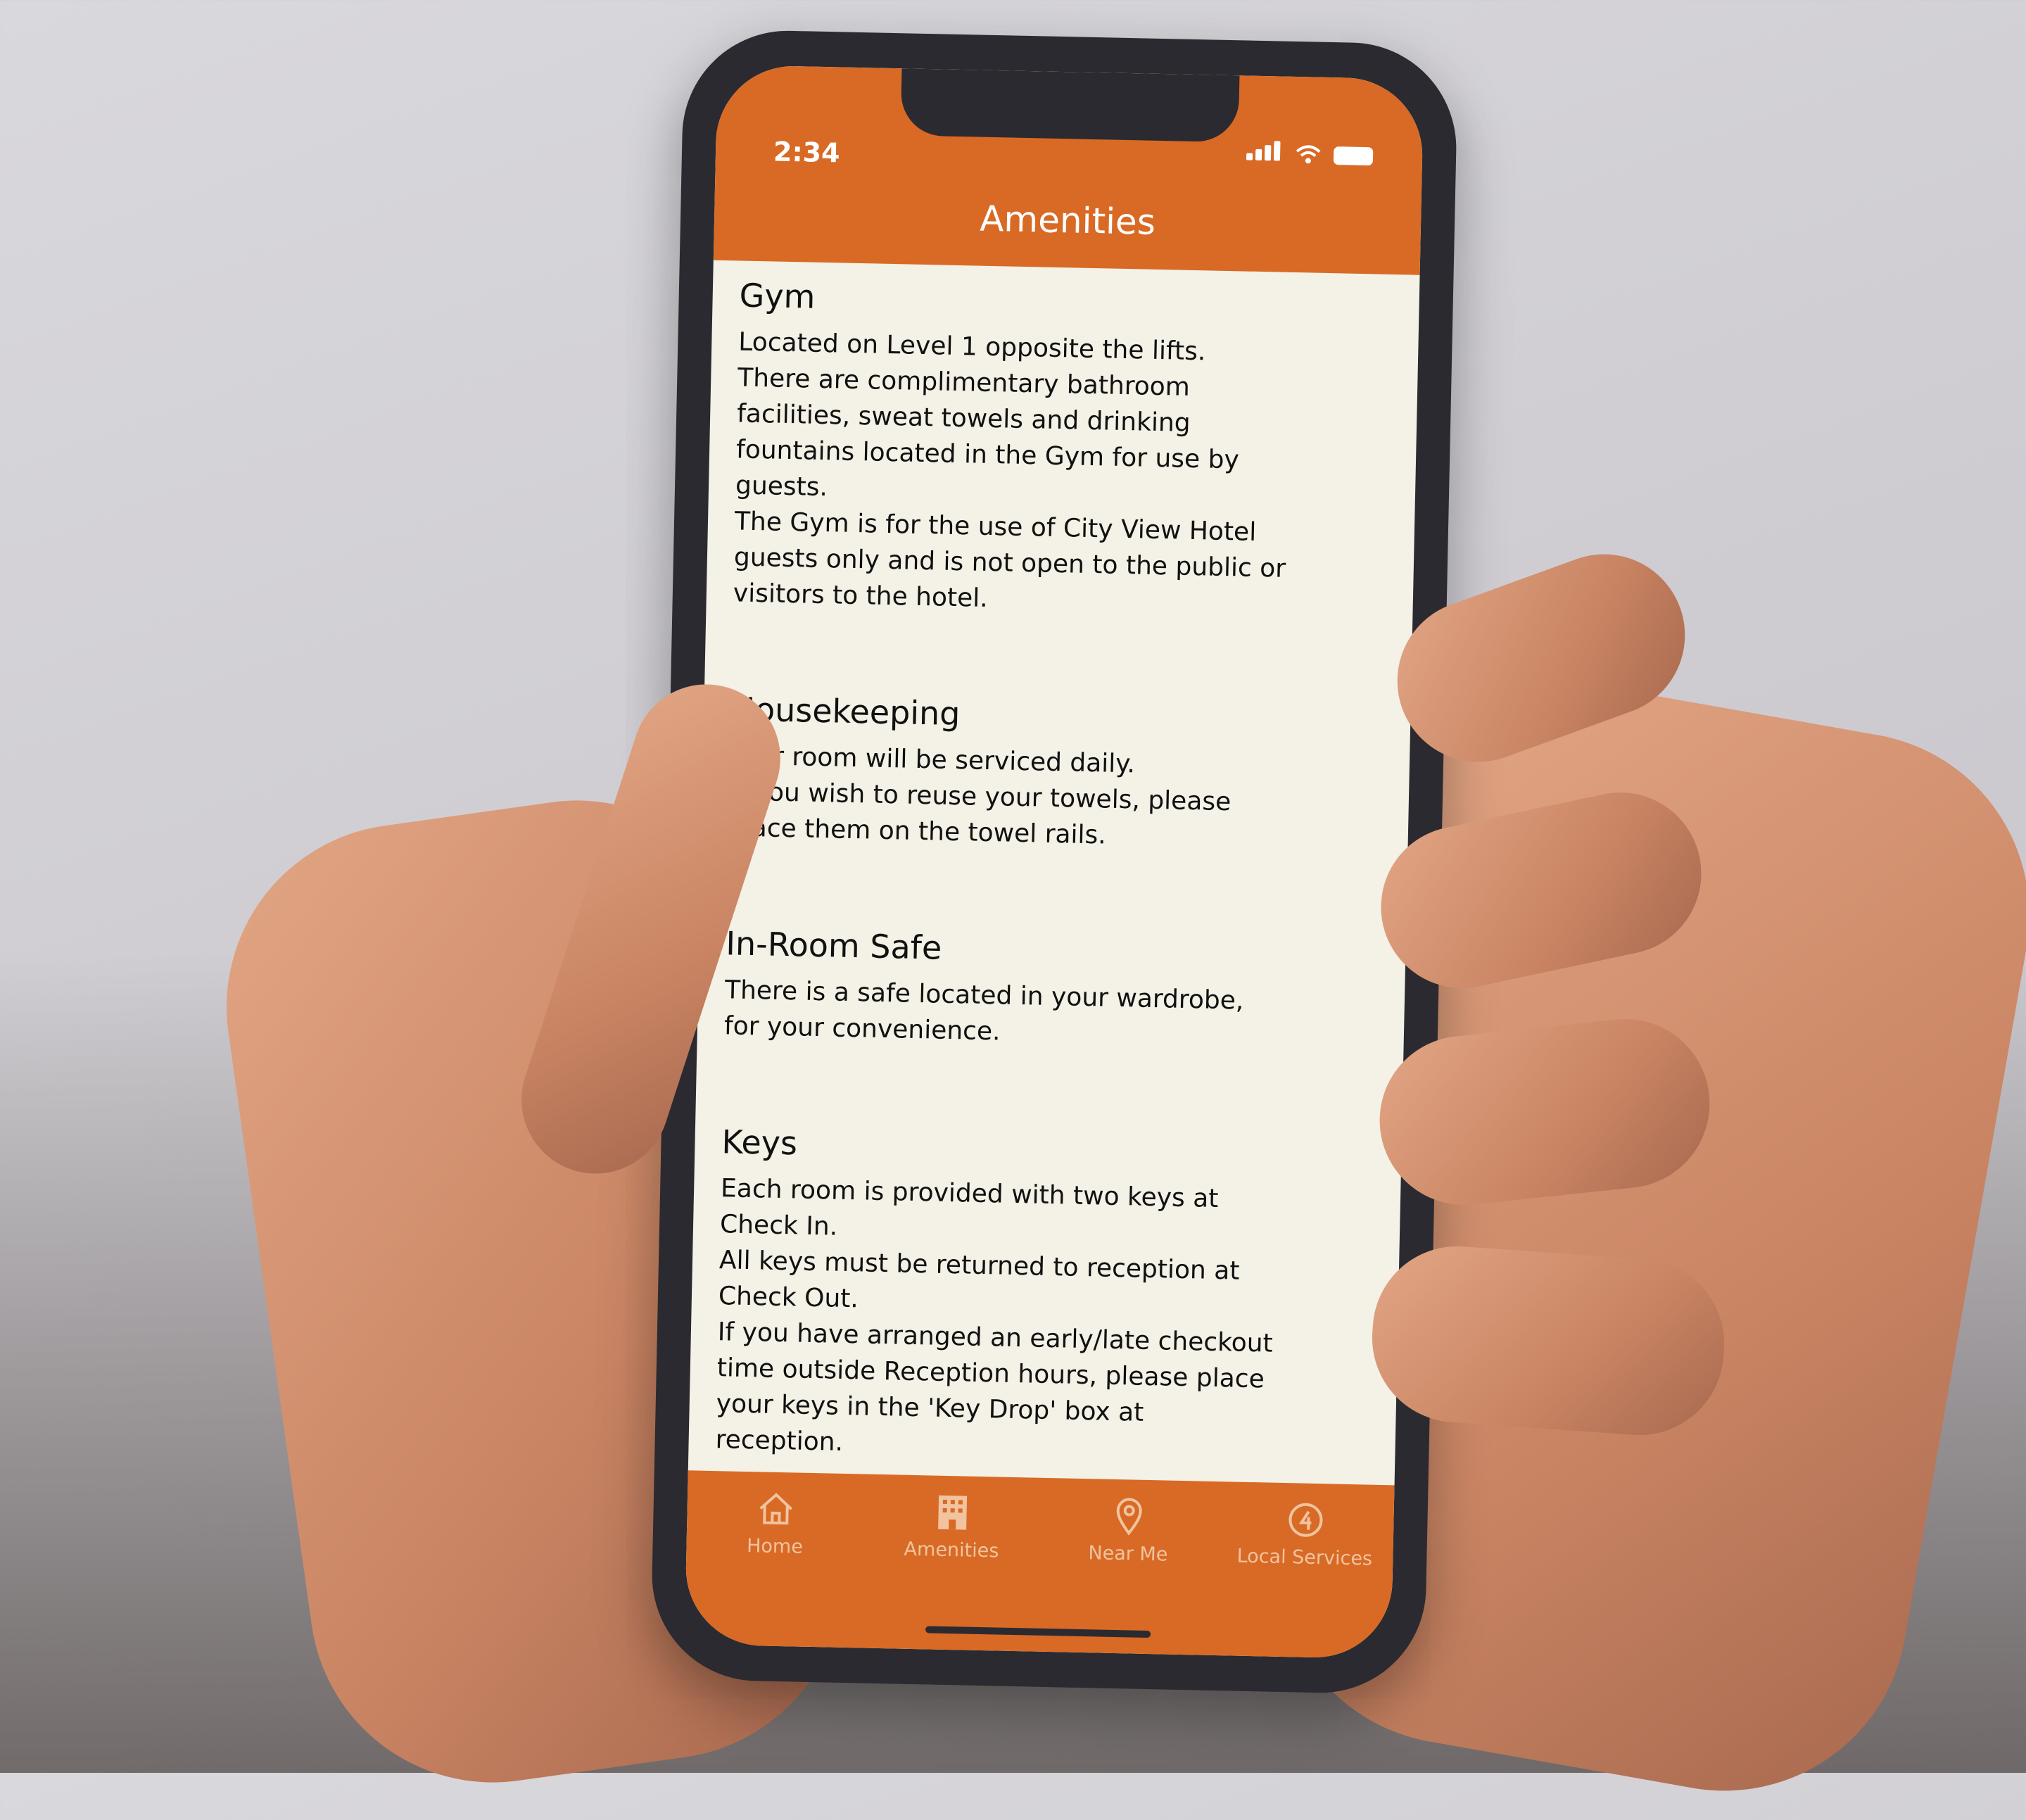 The width and height of the screenshot is (2026, 1820). I want to click on tab-label: Home, so click(775, 1546).